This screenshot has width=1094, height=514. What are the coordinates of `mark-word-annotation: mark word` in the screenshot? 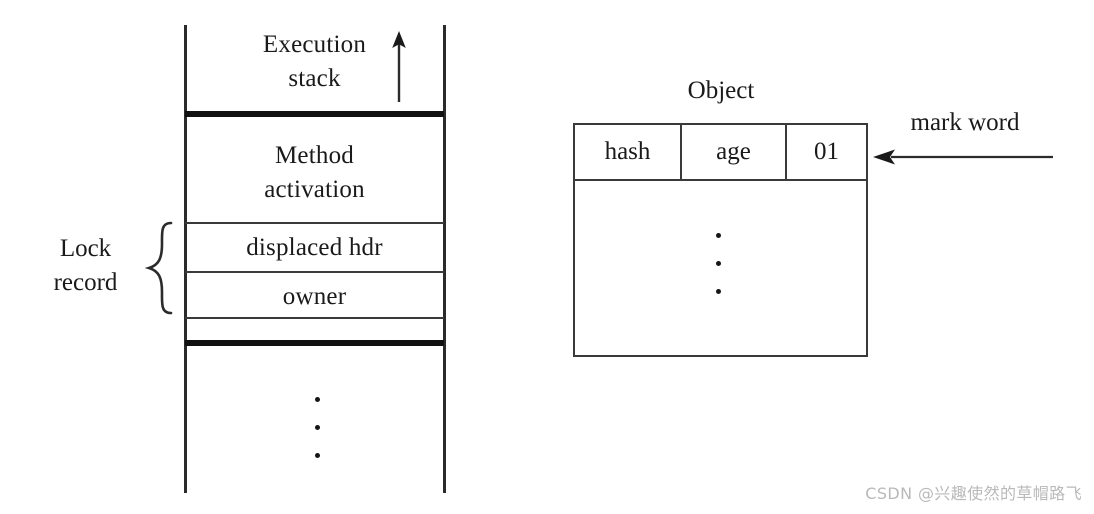 It's located at (965, 140).